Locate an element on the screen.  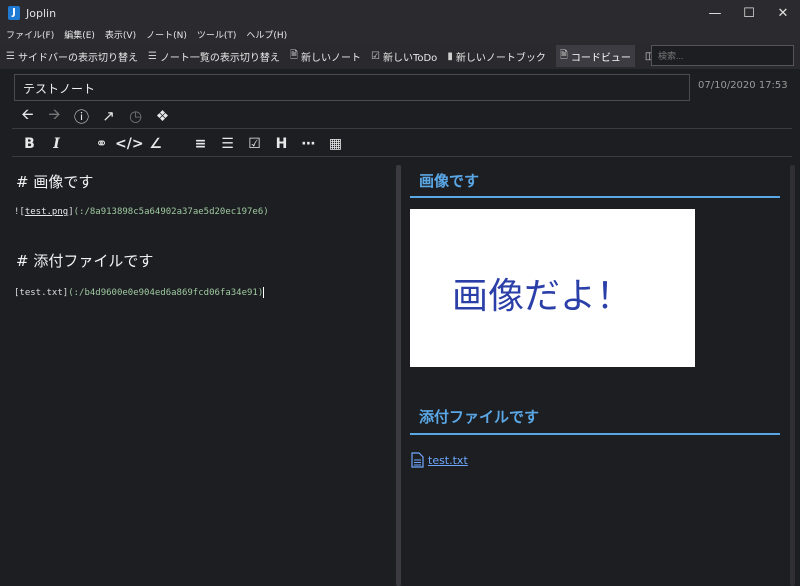
link-icon: ⚭ is located at coordinates (101, 144).